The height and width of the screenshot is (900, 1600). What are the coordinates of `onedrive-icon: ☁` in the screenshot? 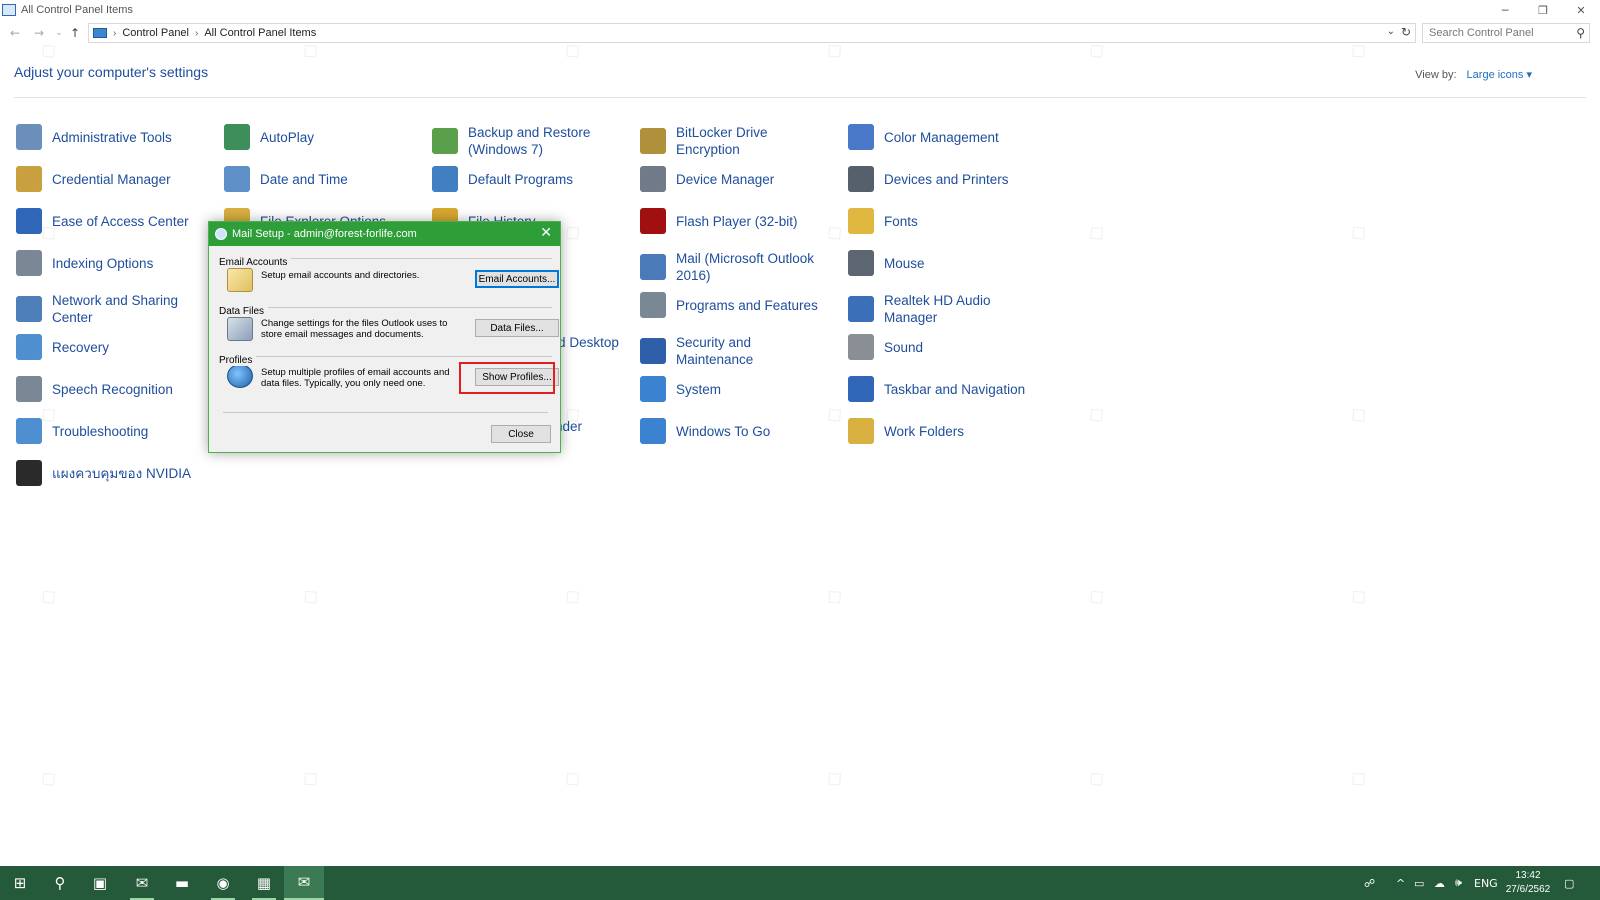 It's located at (1439, 883).